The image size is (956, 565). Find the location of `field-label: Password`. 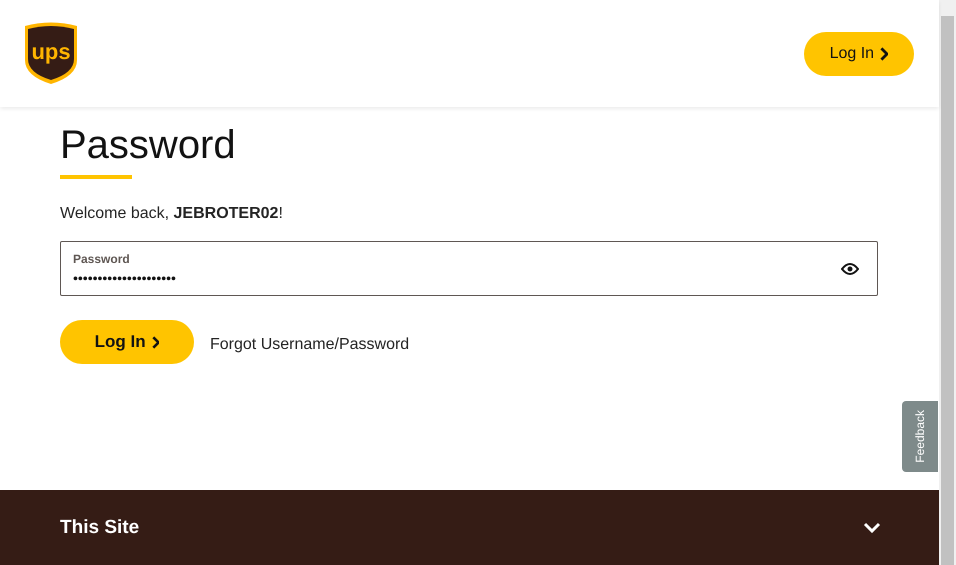

field-label: Password is located at coordinates (102, 259).